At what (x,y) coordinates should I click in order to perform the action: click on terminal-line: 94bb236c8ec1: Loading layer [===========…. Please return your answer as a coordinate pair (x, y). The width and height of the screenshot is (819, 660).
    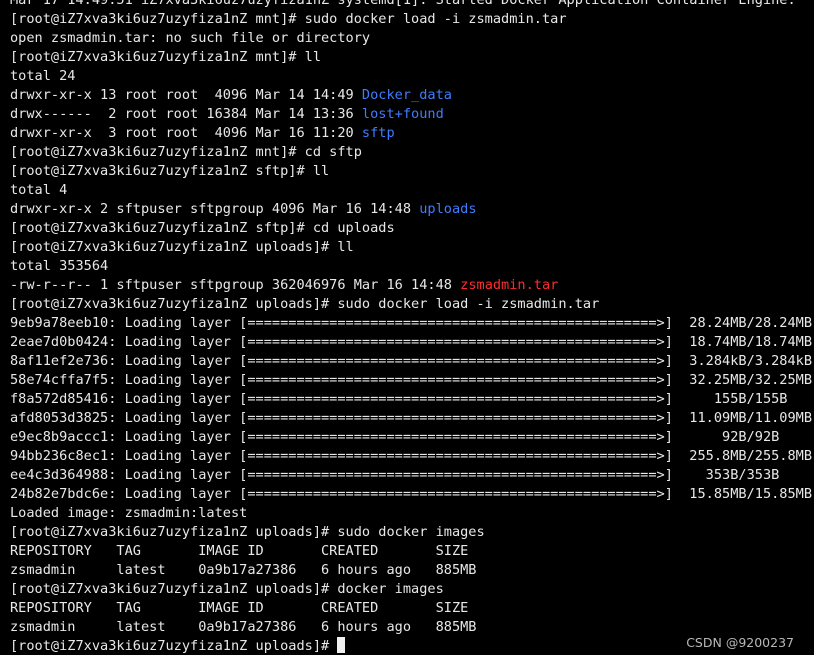
    Looking at the image, I should click on (412, 456).